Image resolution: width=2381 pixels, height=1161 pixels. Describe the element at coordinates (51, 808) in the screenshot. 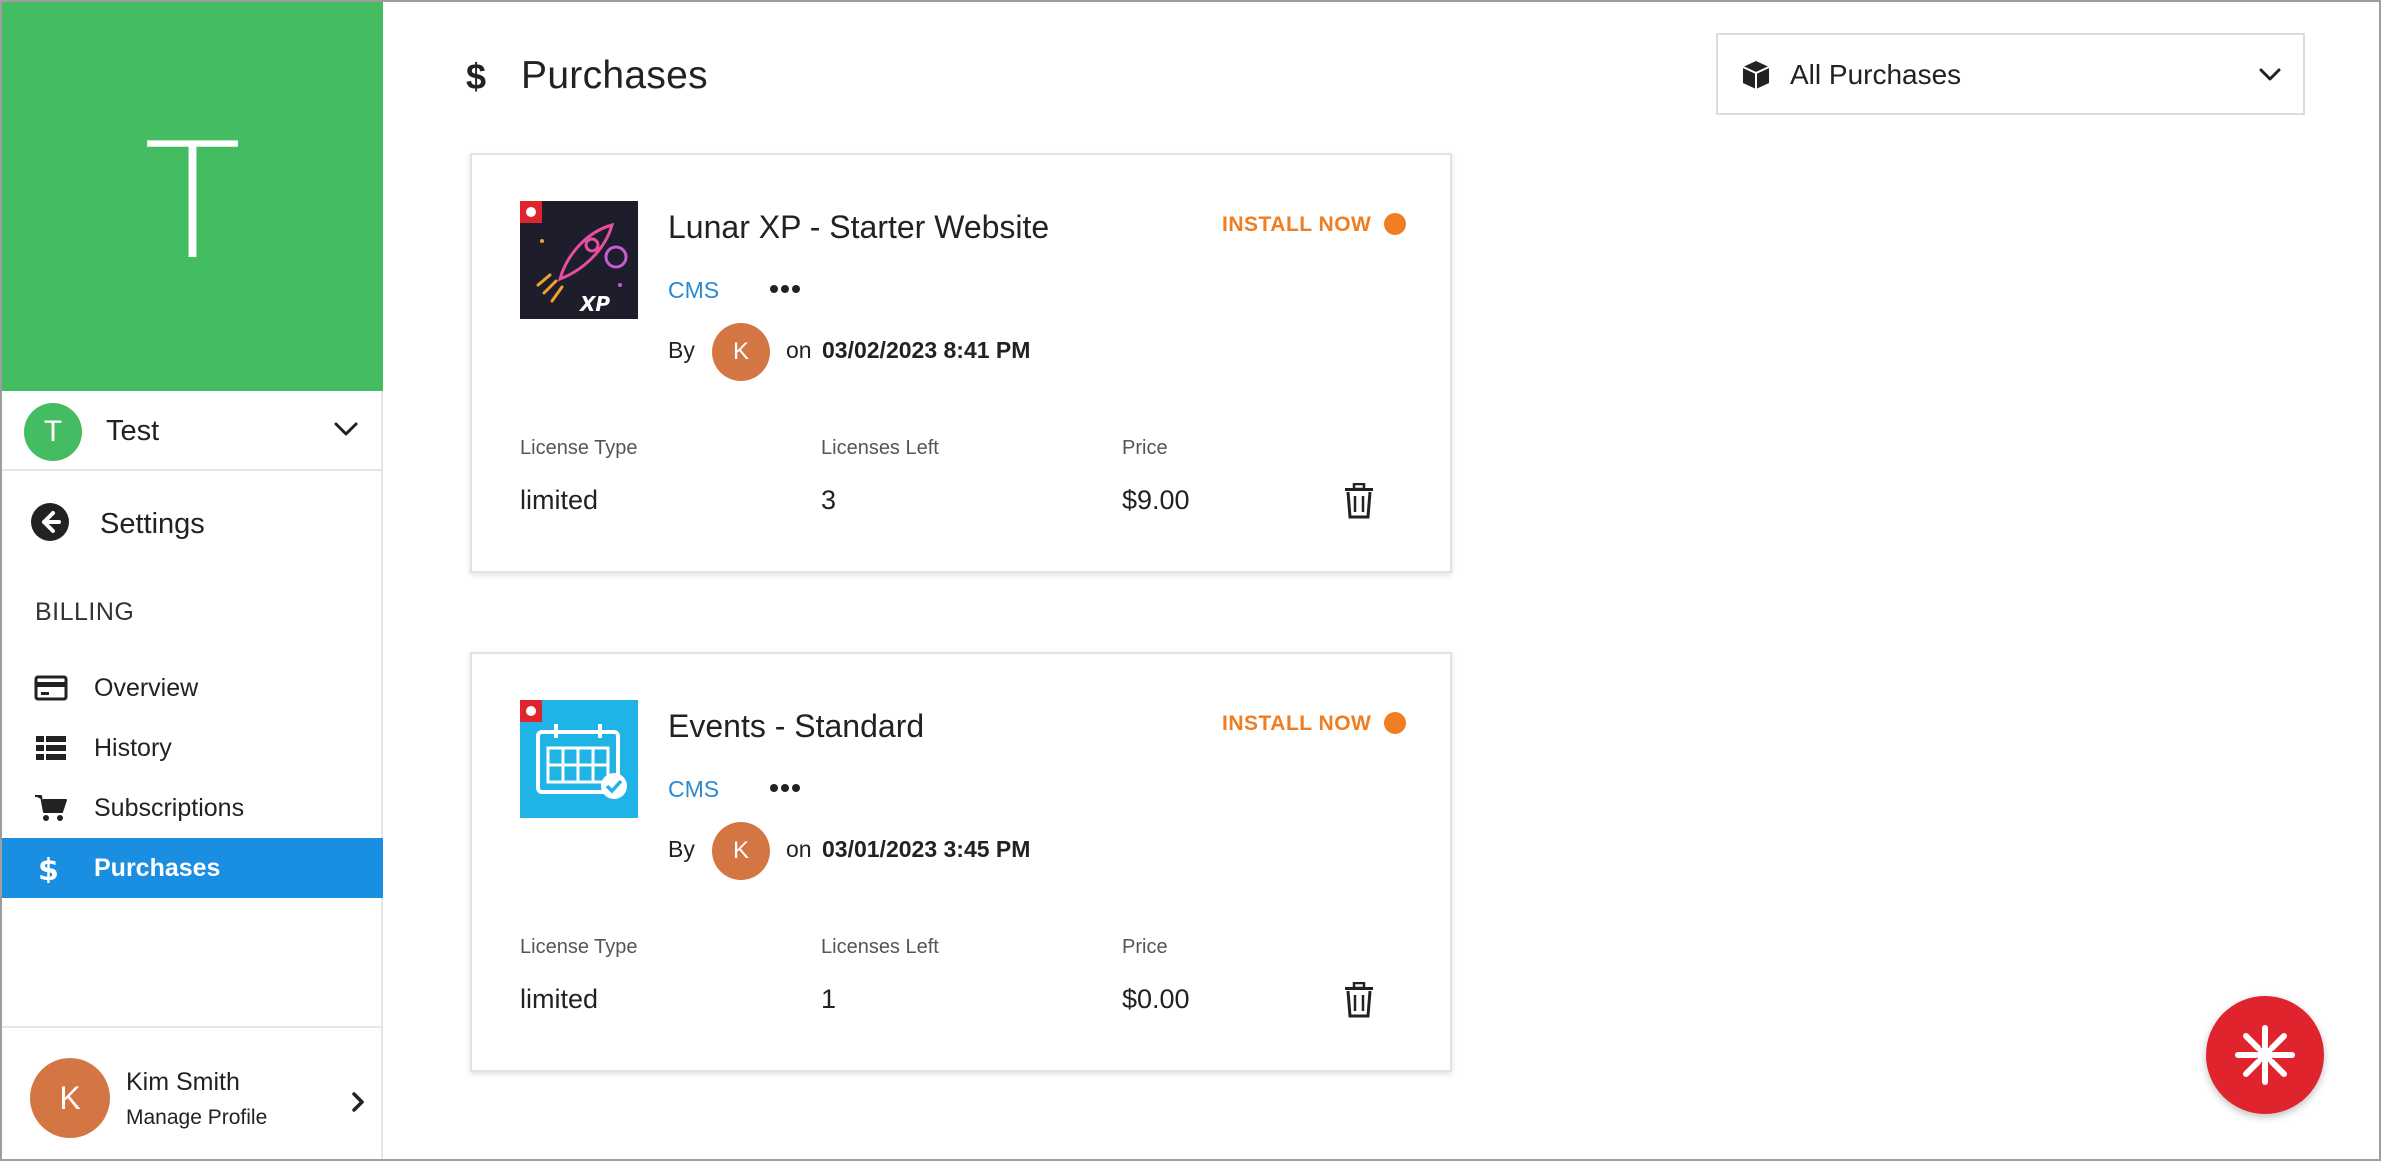

I see `cart-icon` at that location.